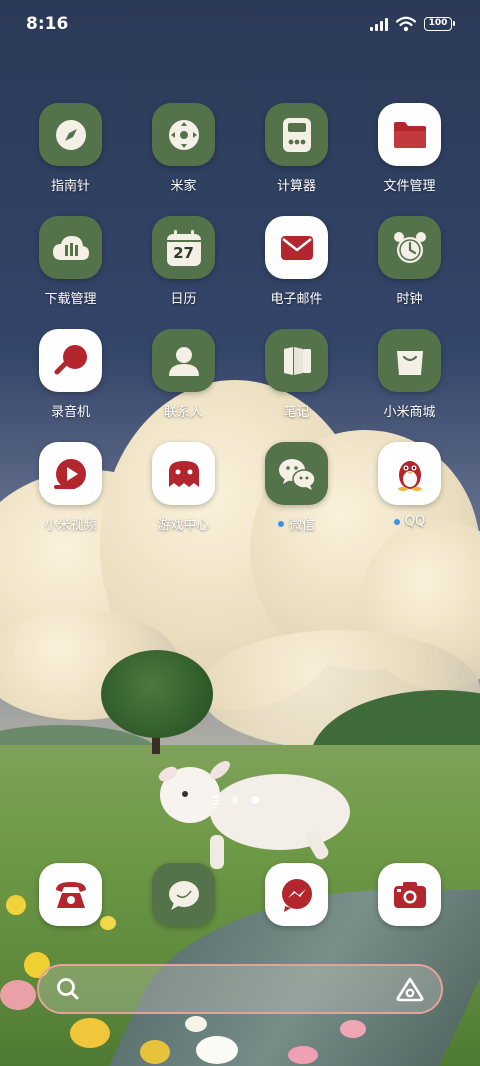  I want to click on app-mi-store: 小米商城, so click(409, 385).